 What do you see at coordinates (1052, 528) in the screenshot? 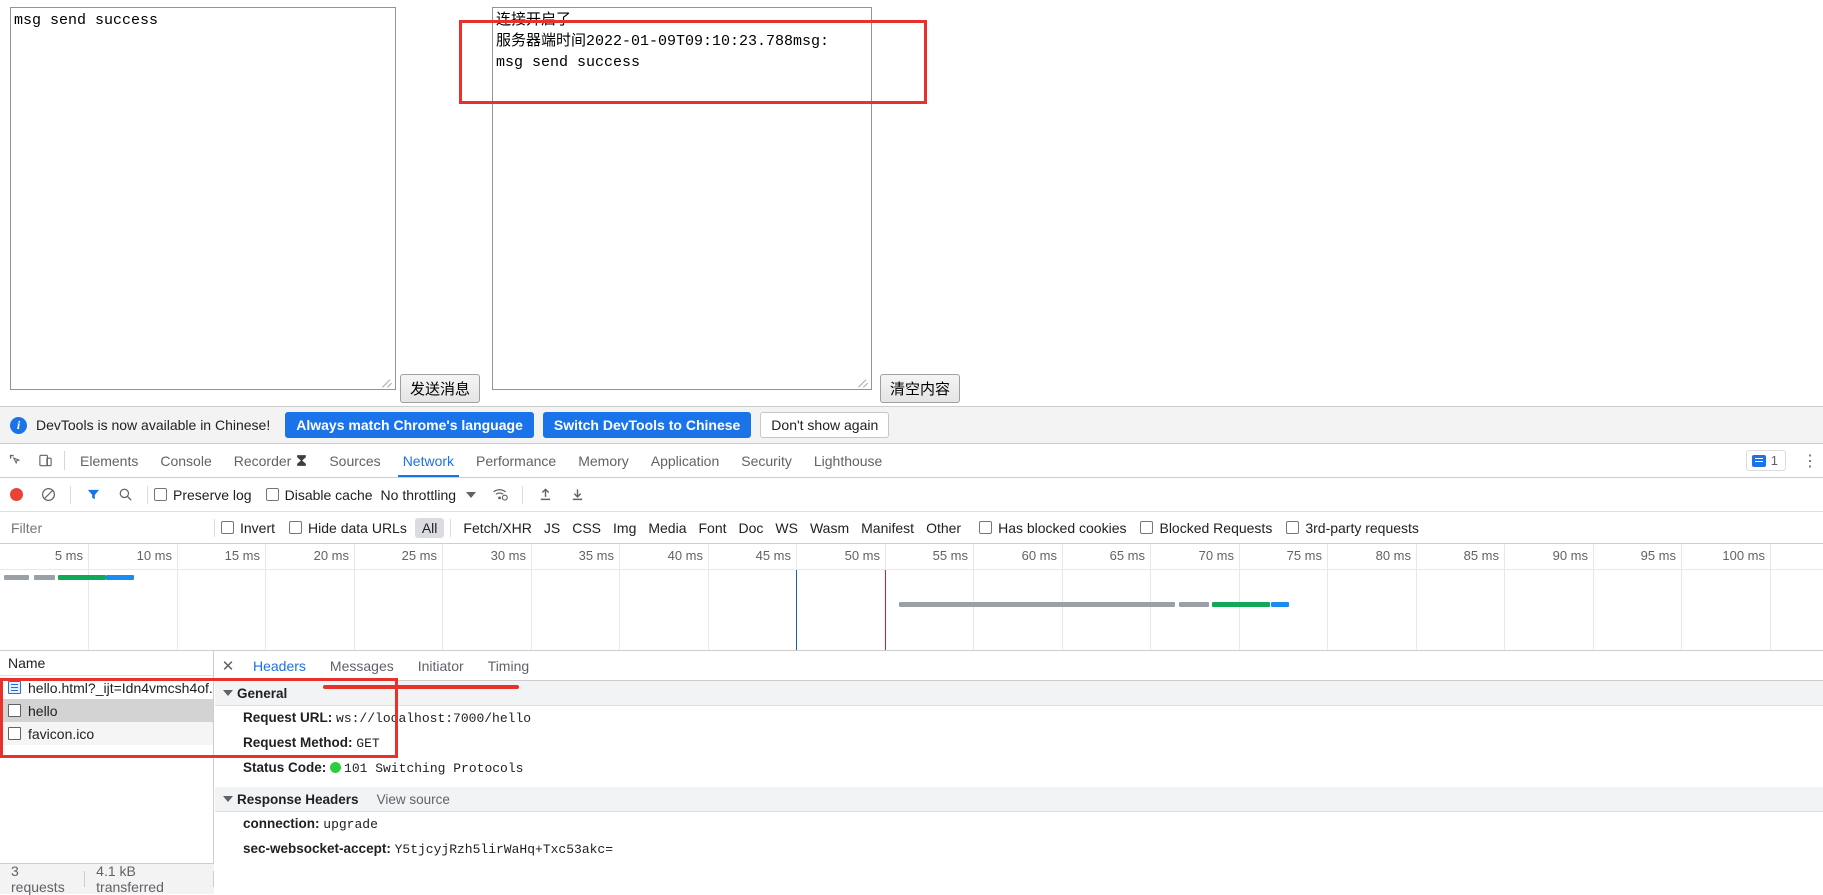
I see `has-blocked-cookies-checkbox: Has blocked cookies` at bounding box center [1052, 528].